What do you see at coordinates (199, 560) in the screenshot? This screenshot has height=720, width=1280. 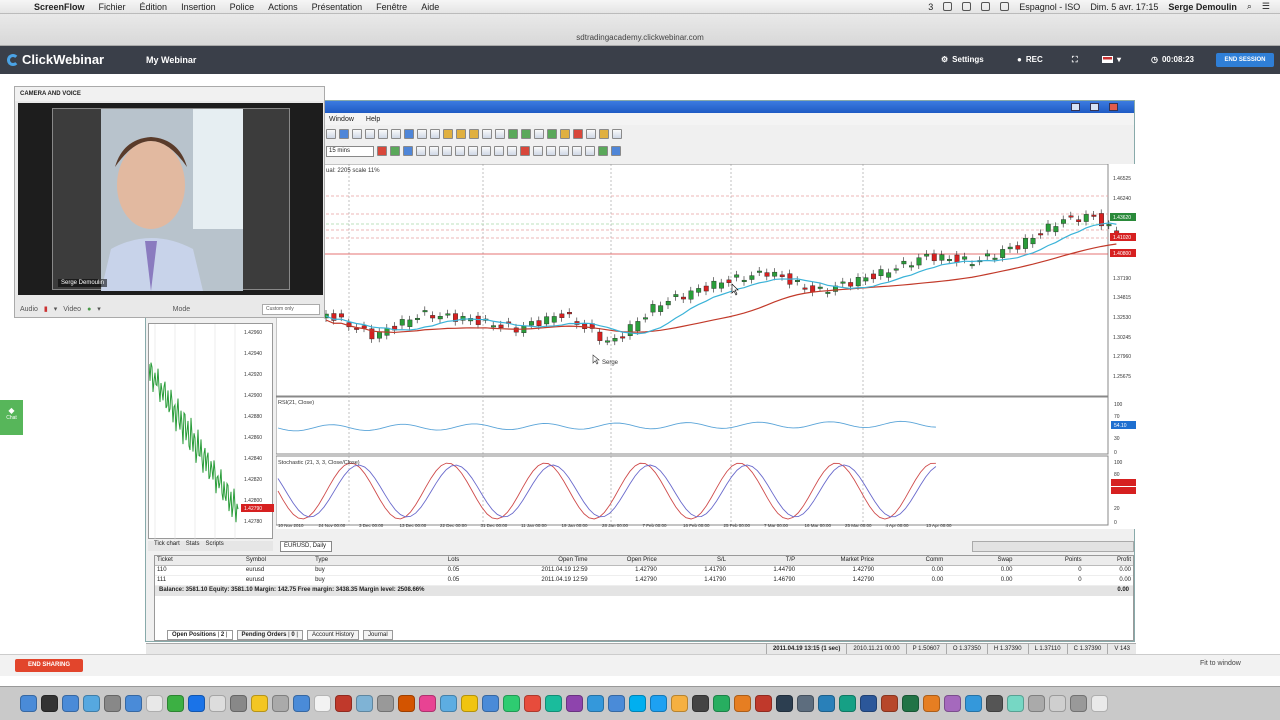 I see `col-ticket: Ticket` at bounding box center [199, 560].